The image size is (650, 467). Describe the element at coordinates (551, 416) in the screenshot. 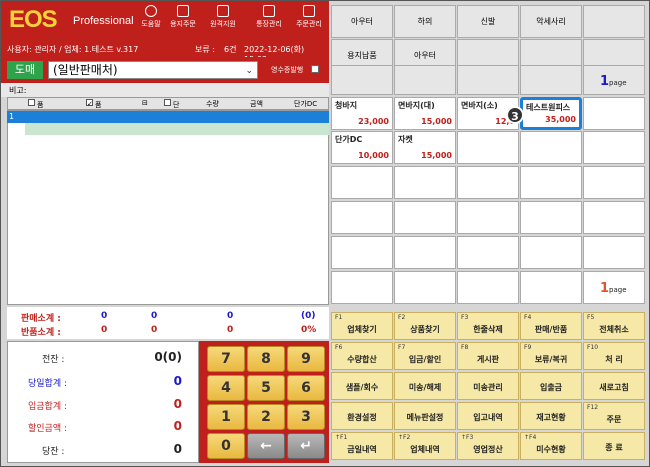

I see `function-key: 재고현황` at that location.